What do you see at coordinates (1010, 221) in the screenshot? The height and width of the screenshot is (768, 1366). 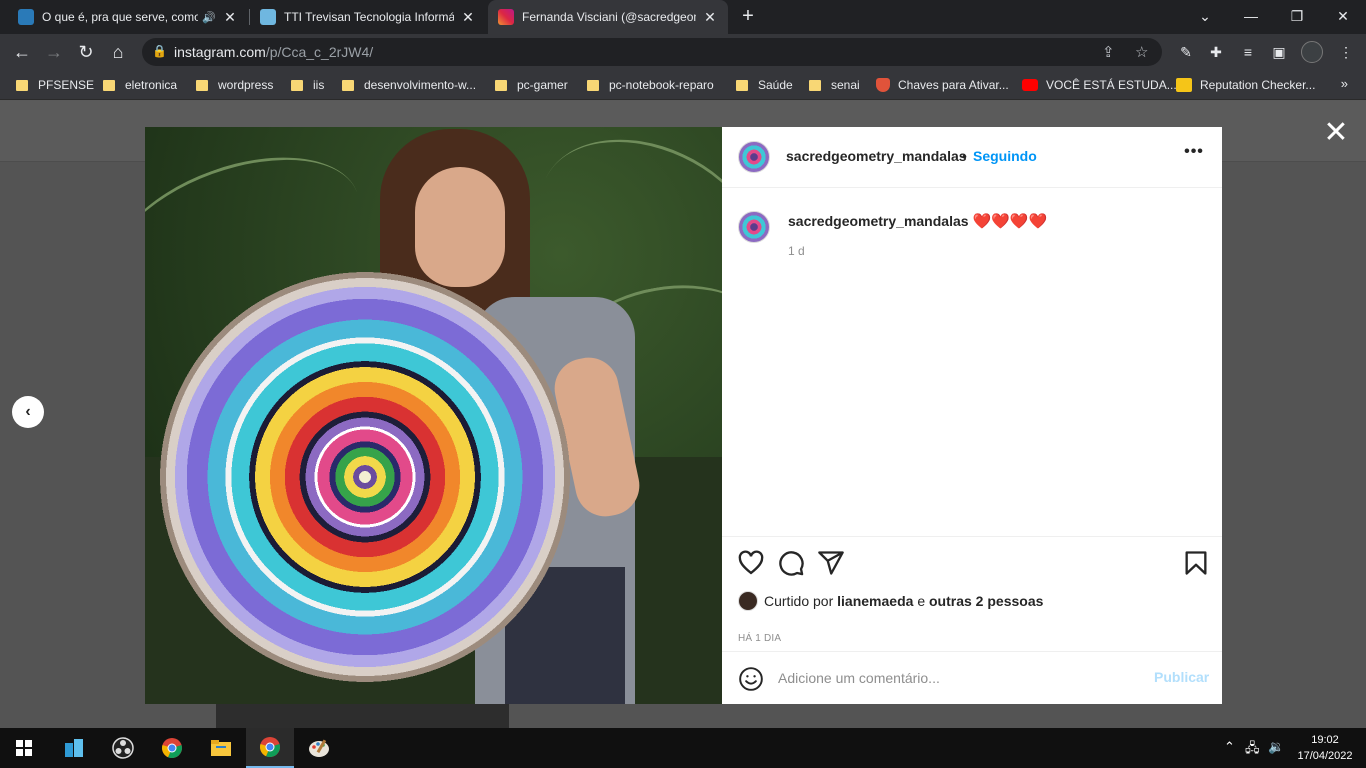 I see `caption-hearts: ❤️❤️❤️❤️` at bounding box center [1010, 221].